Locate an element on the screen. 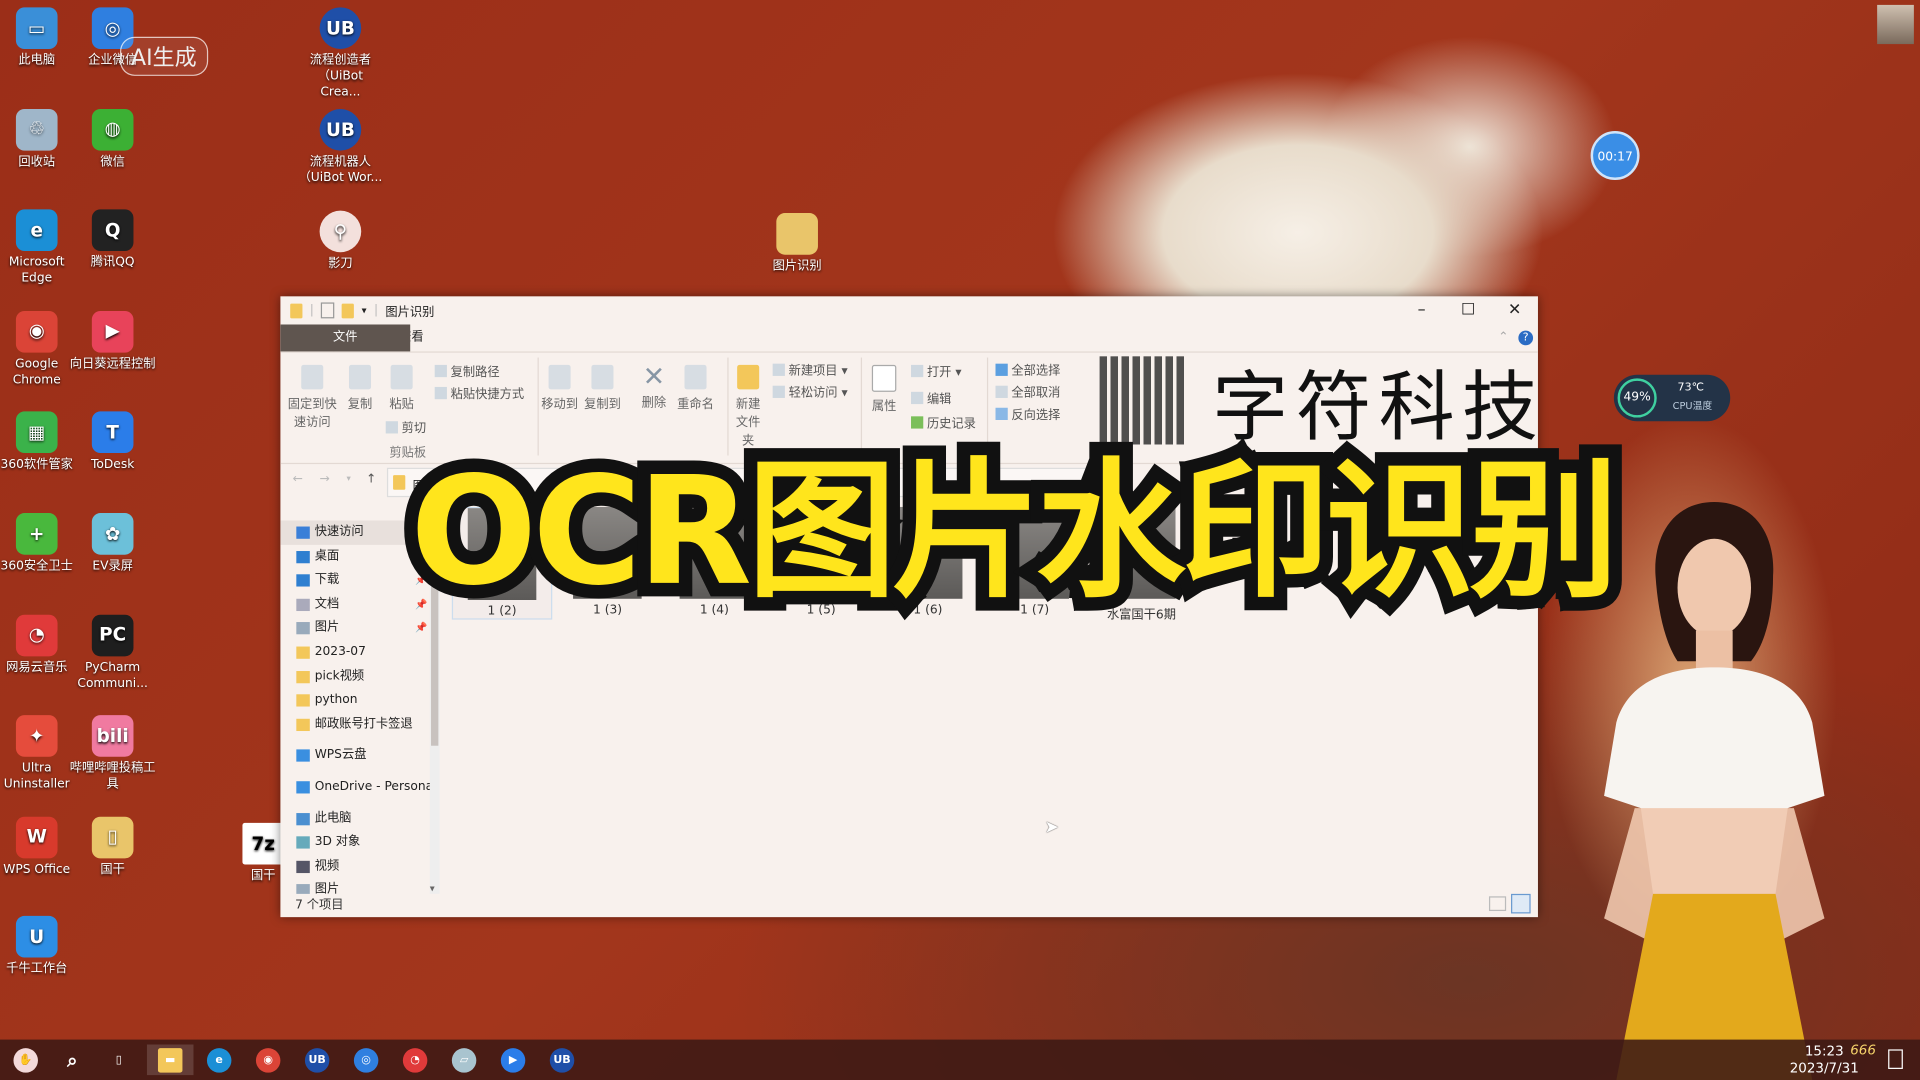 This screenshot has width=1920, height=1080. recent-dropdown-icon: ▾ is located at coordinates (349, 479).